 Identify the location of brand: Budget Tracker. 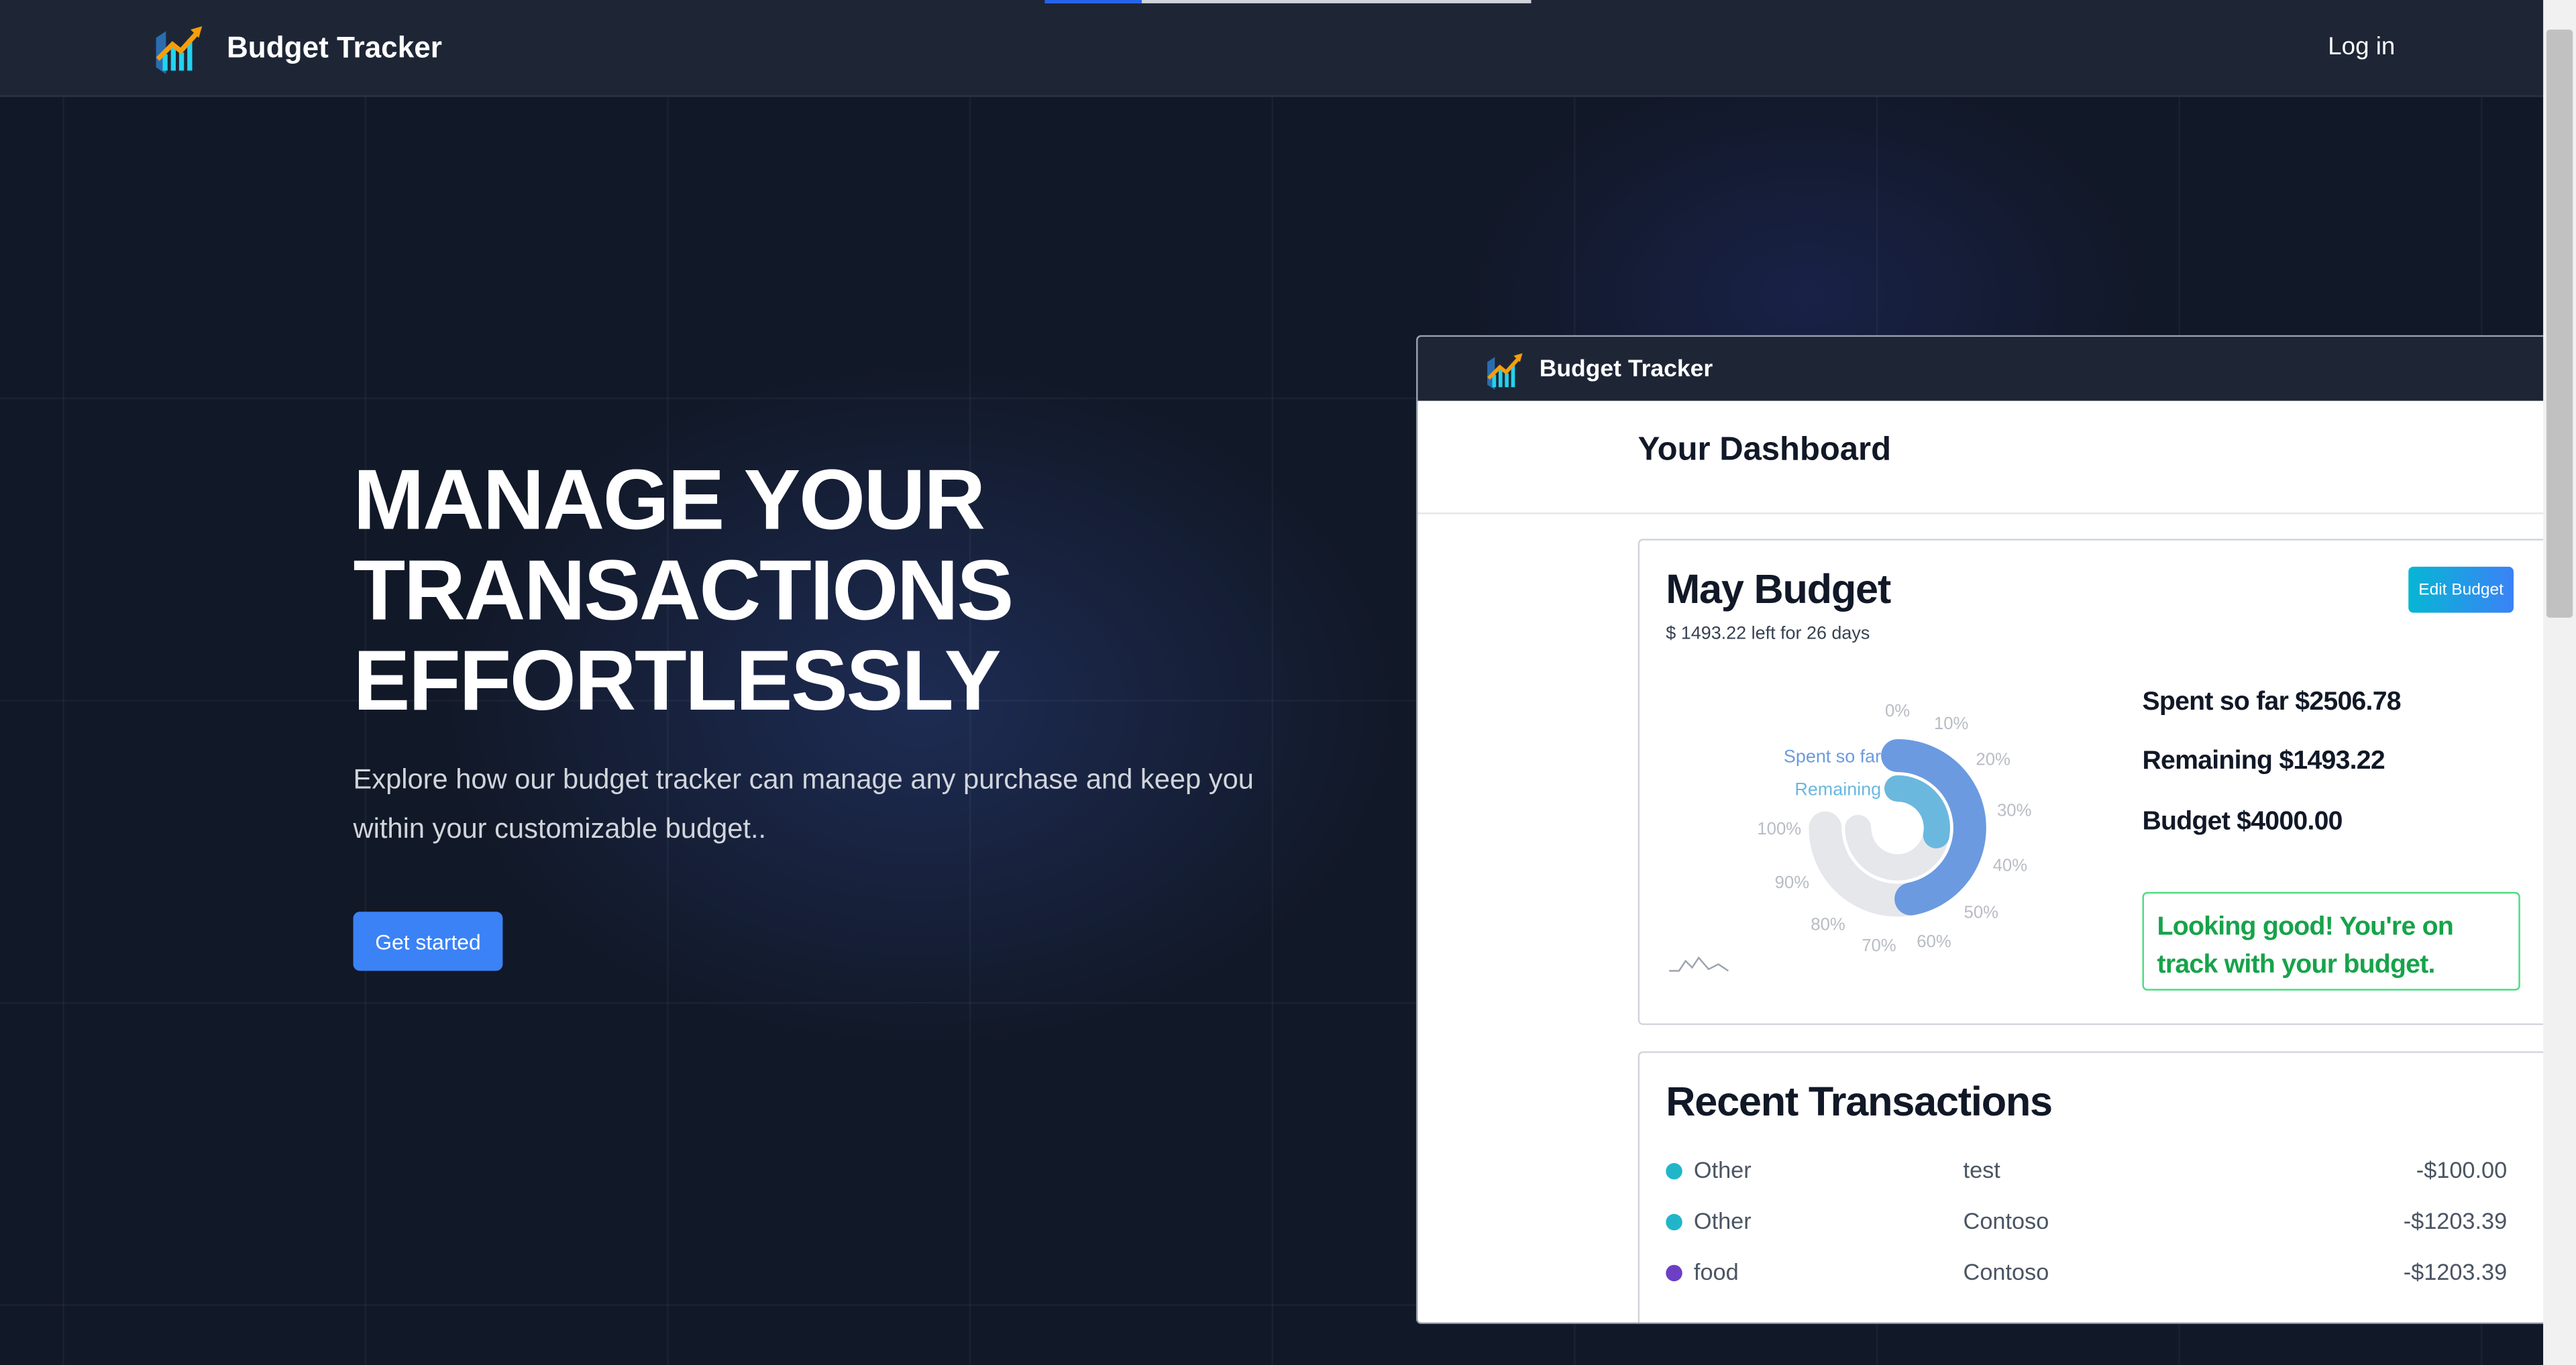
(296, 47).